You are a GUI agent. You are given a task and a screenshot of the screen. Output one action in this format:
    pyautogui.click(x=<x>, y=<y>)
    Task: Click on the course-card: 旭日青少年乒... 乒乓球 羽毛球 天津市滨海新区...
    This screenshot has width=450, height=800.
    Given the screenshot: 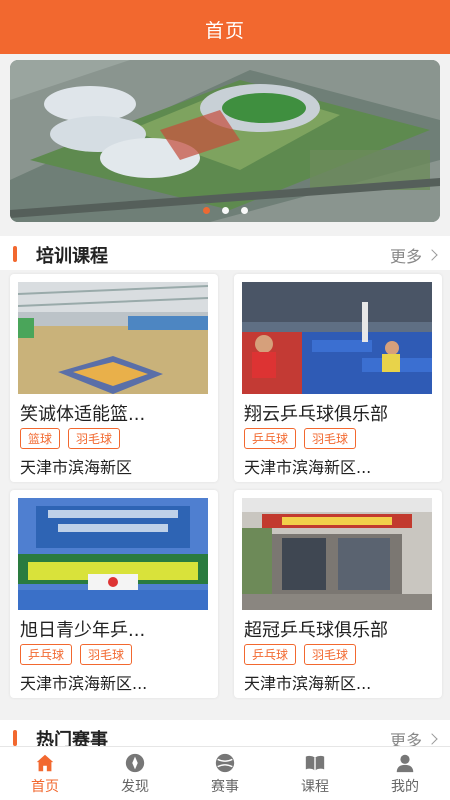 What is the action you would take?
    pyautogui.click(x=114, y=594)
    